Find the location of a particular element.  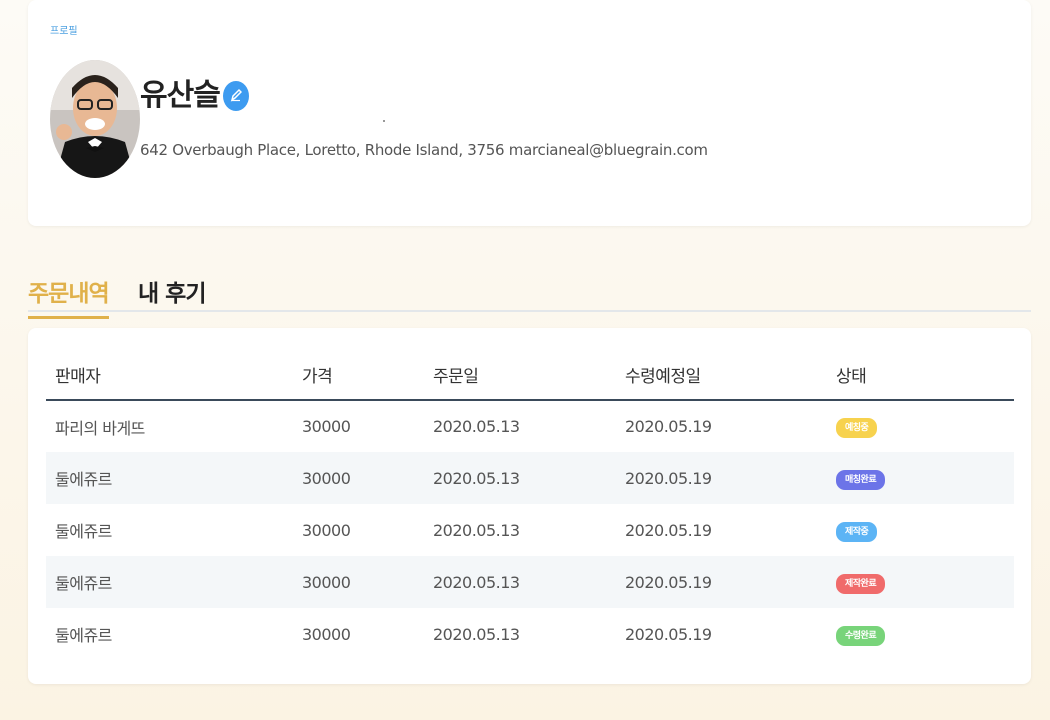

cell-status: 수령완료 is located at coordinates (920, 634).